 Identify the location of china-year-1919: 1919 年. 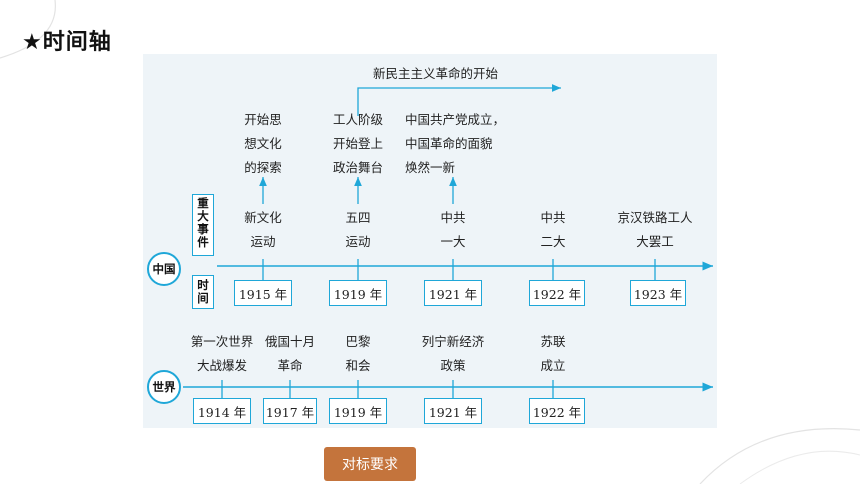
(358, 293).